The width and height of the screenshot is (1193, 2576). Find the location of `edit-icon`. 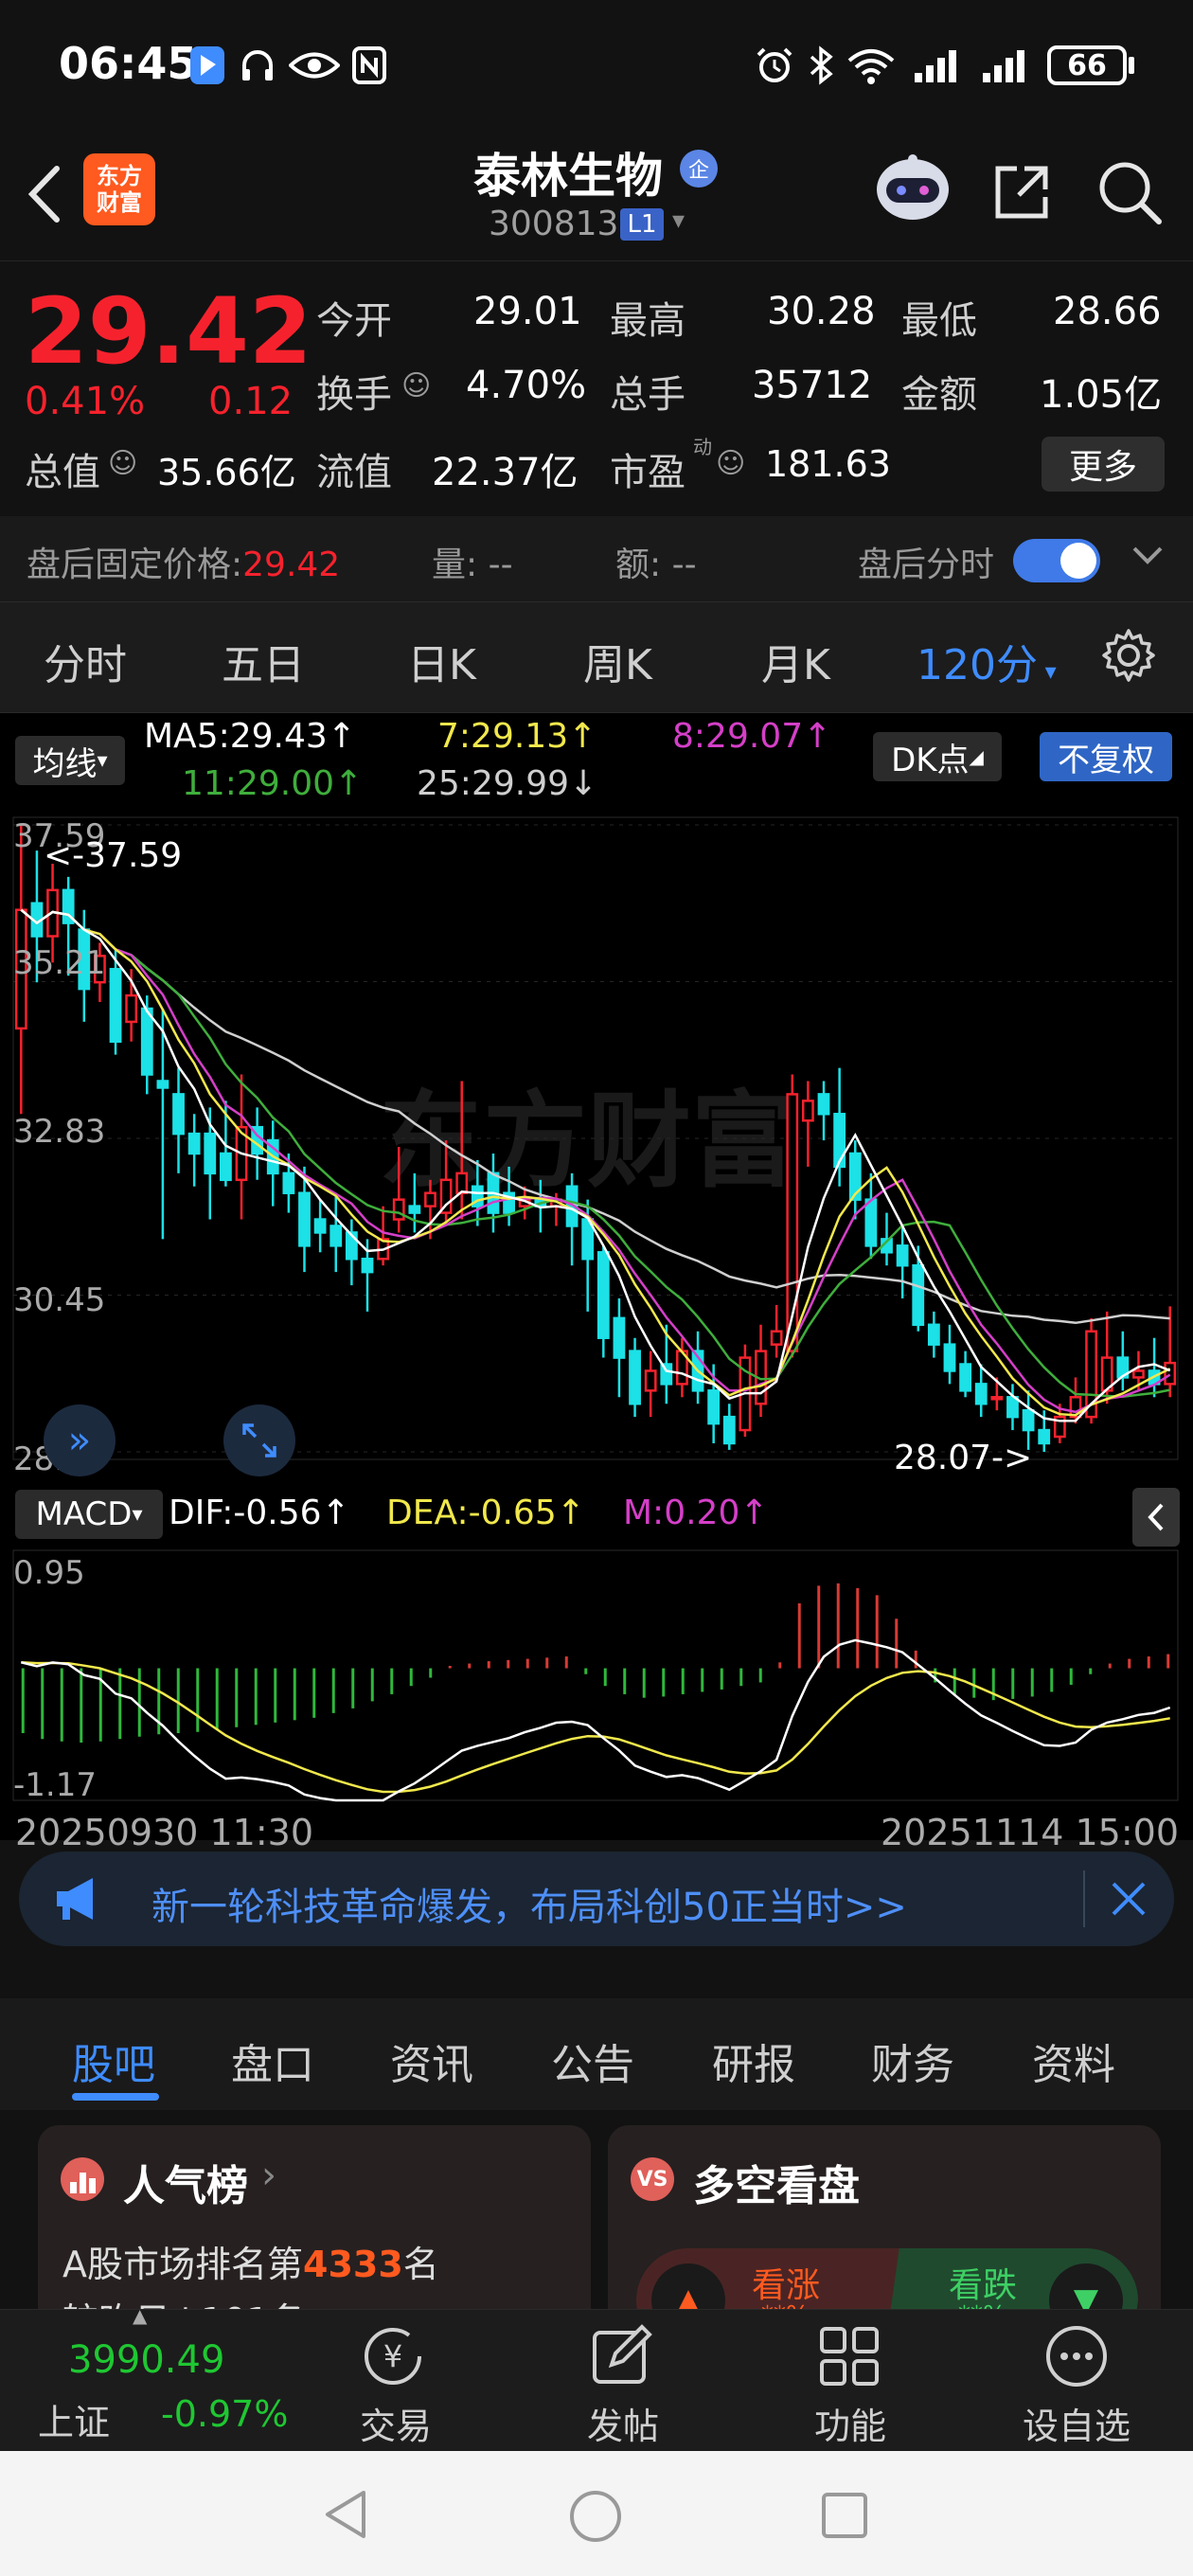

edit-icon is located at coordinates (622, 2358).